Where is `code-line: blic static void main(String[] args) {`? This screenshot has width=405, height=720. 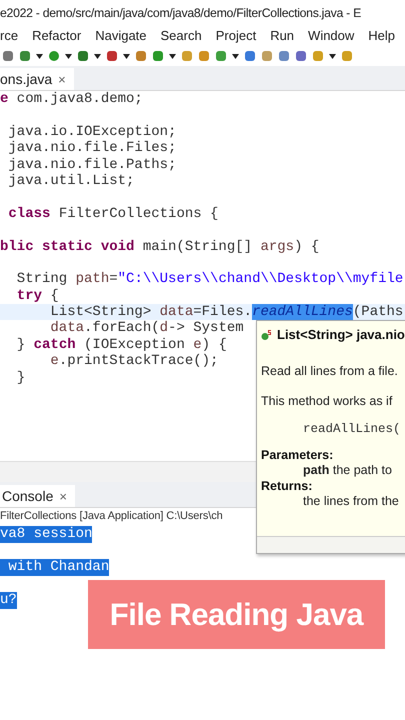
code-line: blic static void main(String[] args) { is located at coordinates (160, 246).